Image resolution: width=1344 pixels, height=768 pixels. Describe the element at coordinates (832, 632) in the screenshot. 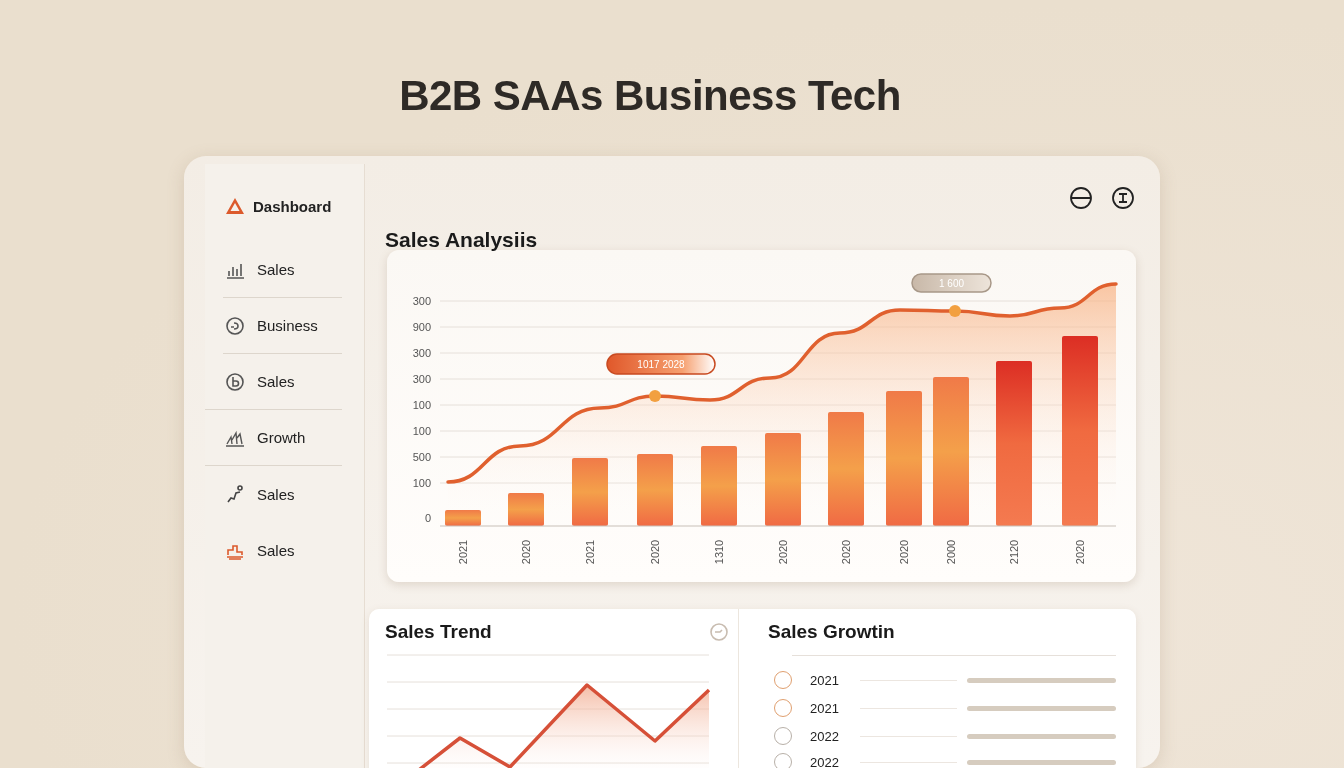

I see `section-title: Sales Growtin` at that location.